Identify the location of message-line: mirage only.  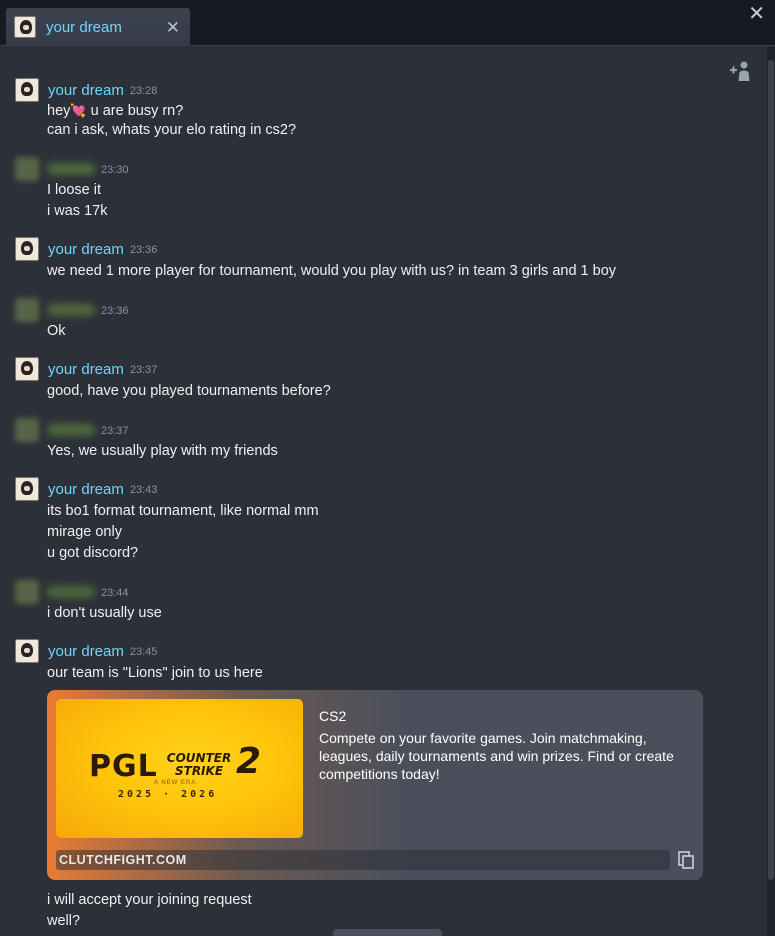
(84, 532).